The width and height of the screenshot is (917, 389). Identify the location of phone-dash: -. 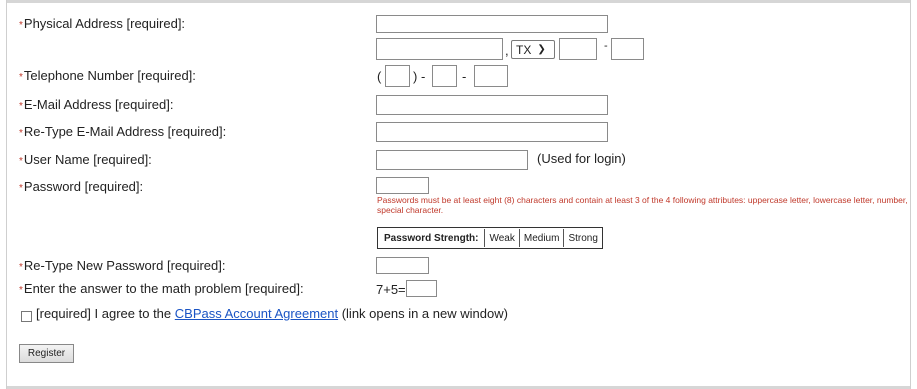
(464, 76).